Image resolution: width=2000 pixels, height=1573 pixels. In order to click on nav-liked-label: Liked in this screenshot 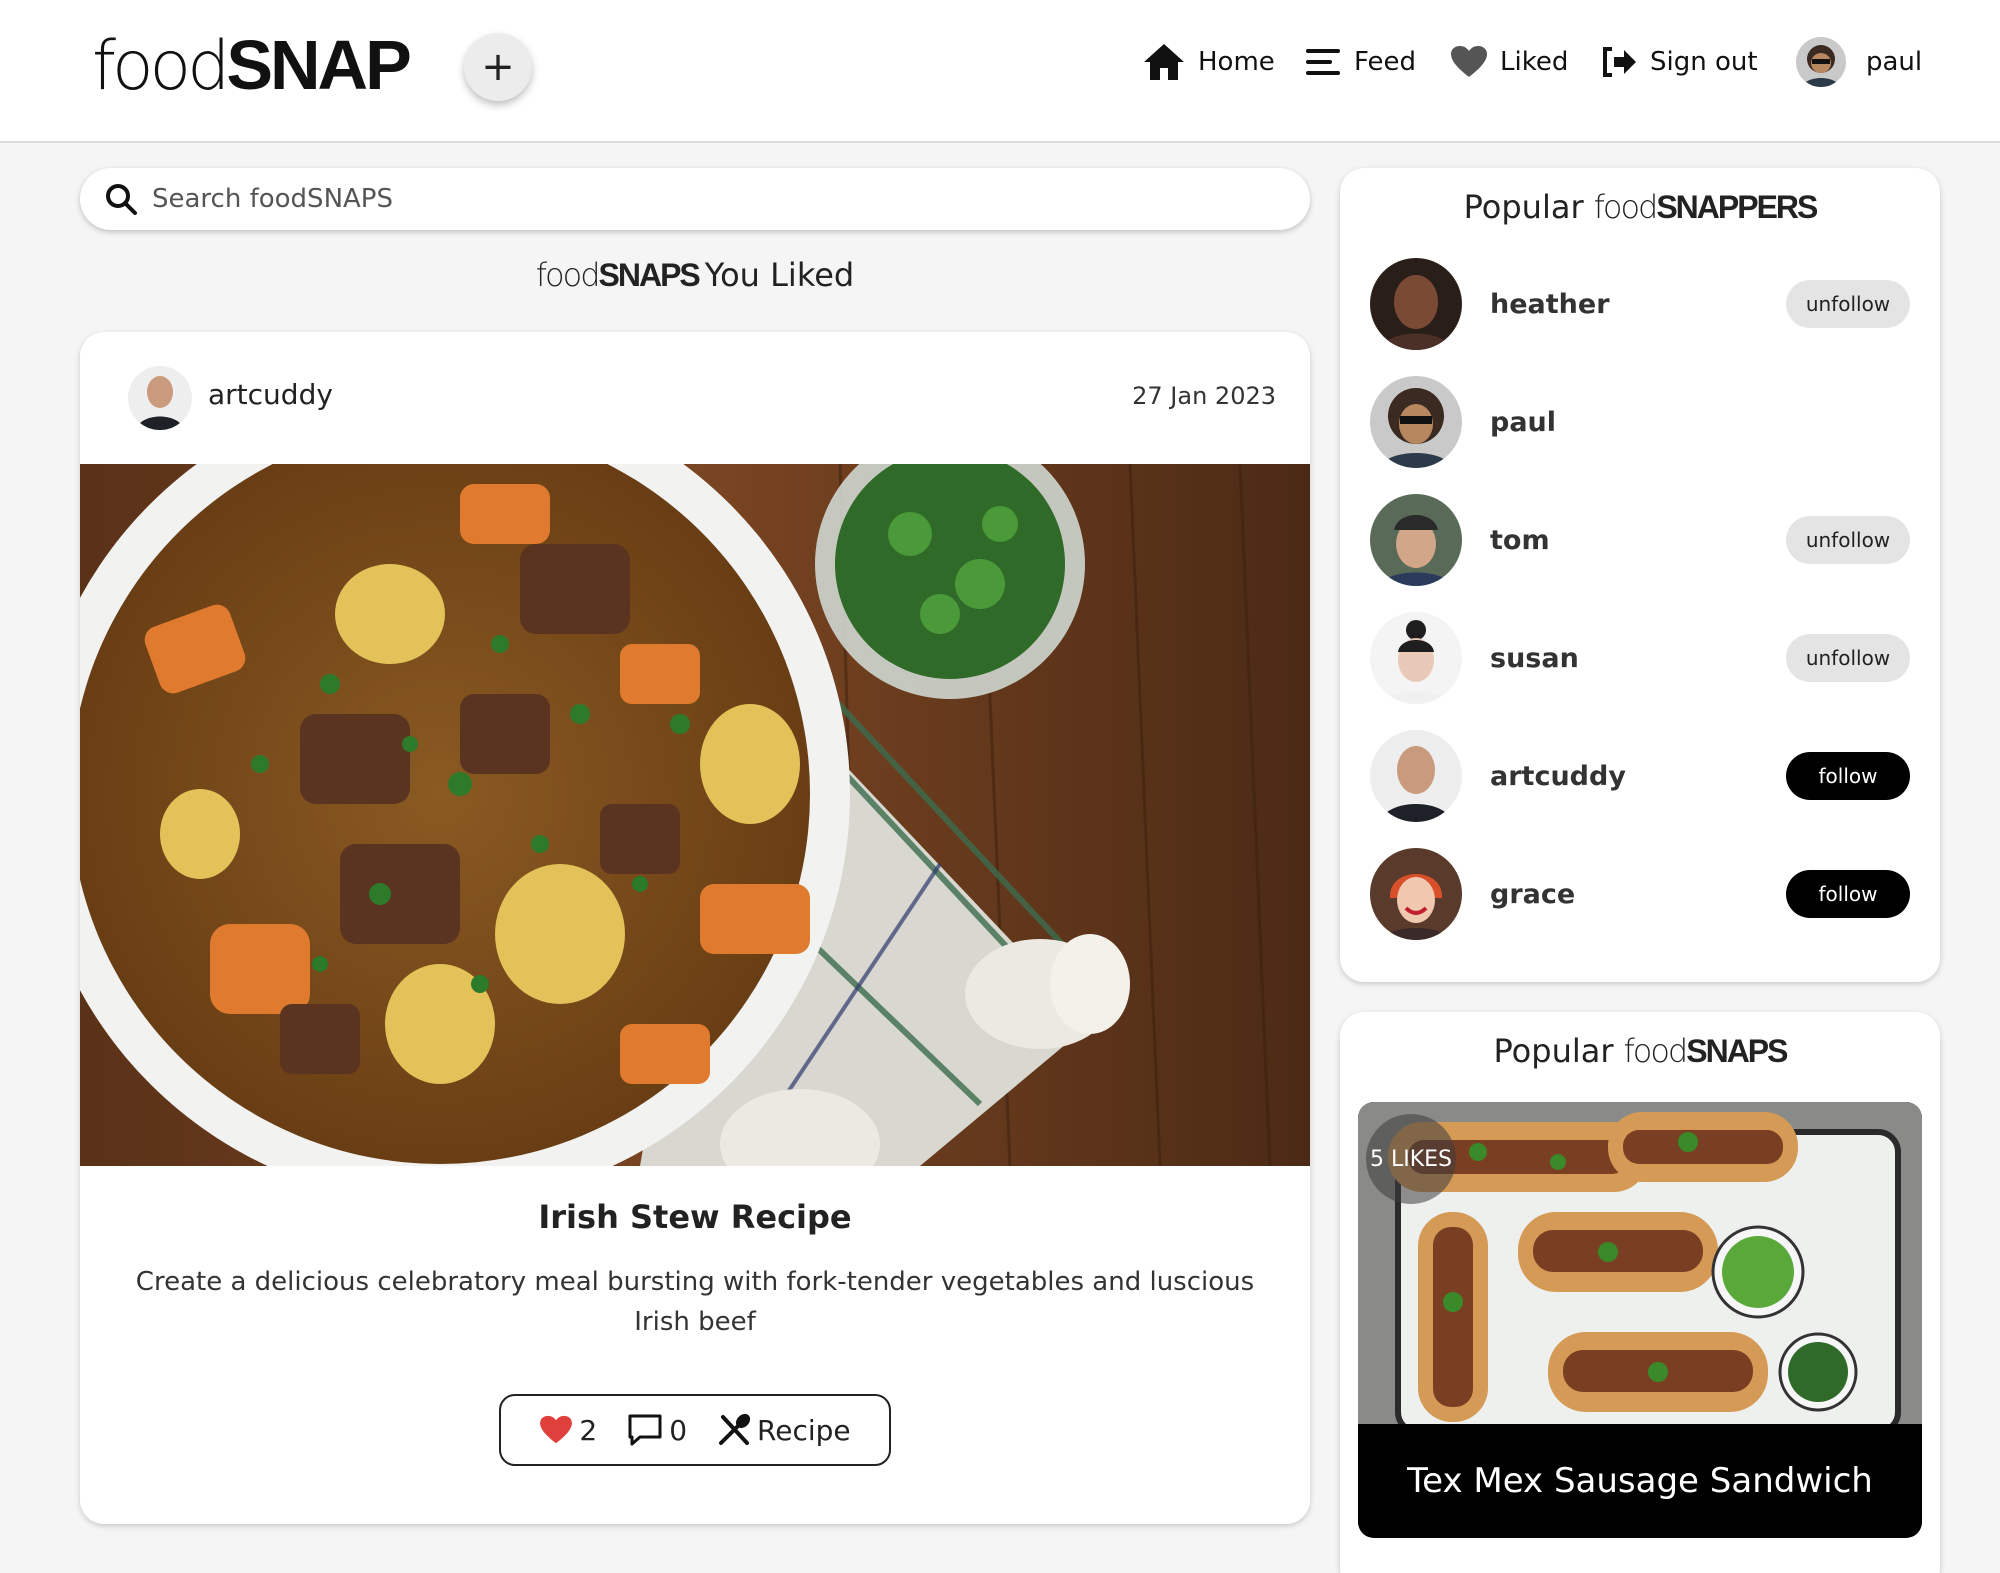, I will do `click(1534, 62)`.